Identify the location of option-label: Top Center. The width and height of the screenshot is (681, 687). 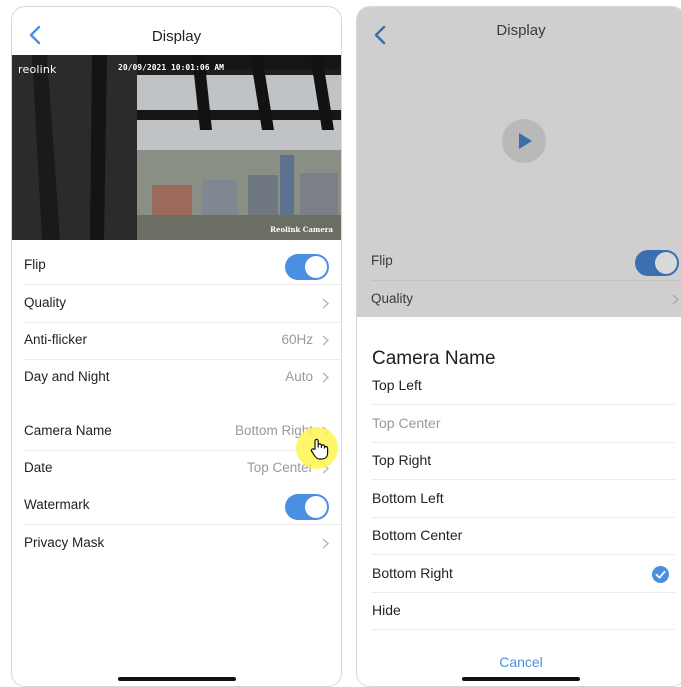
(406, 423).